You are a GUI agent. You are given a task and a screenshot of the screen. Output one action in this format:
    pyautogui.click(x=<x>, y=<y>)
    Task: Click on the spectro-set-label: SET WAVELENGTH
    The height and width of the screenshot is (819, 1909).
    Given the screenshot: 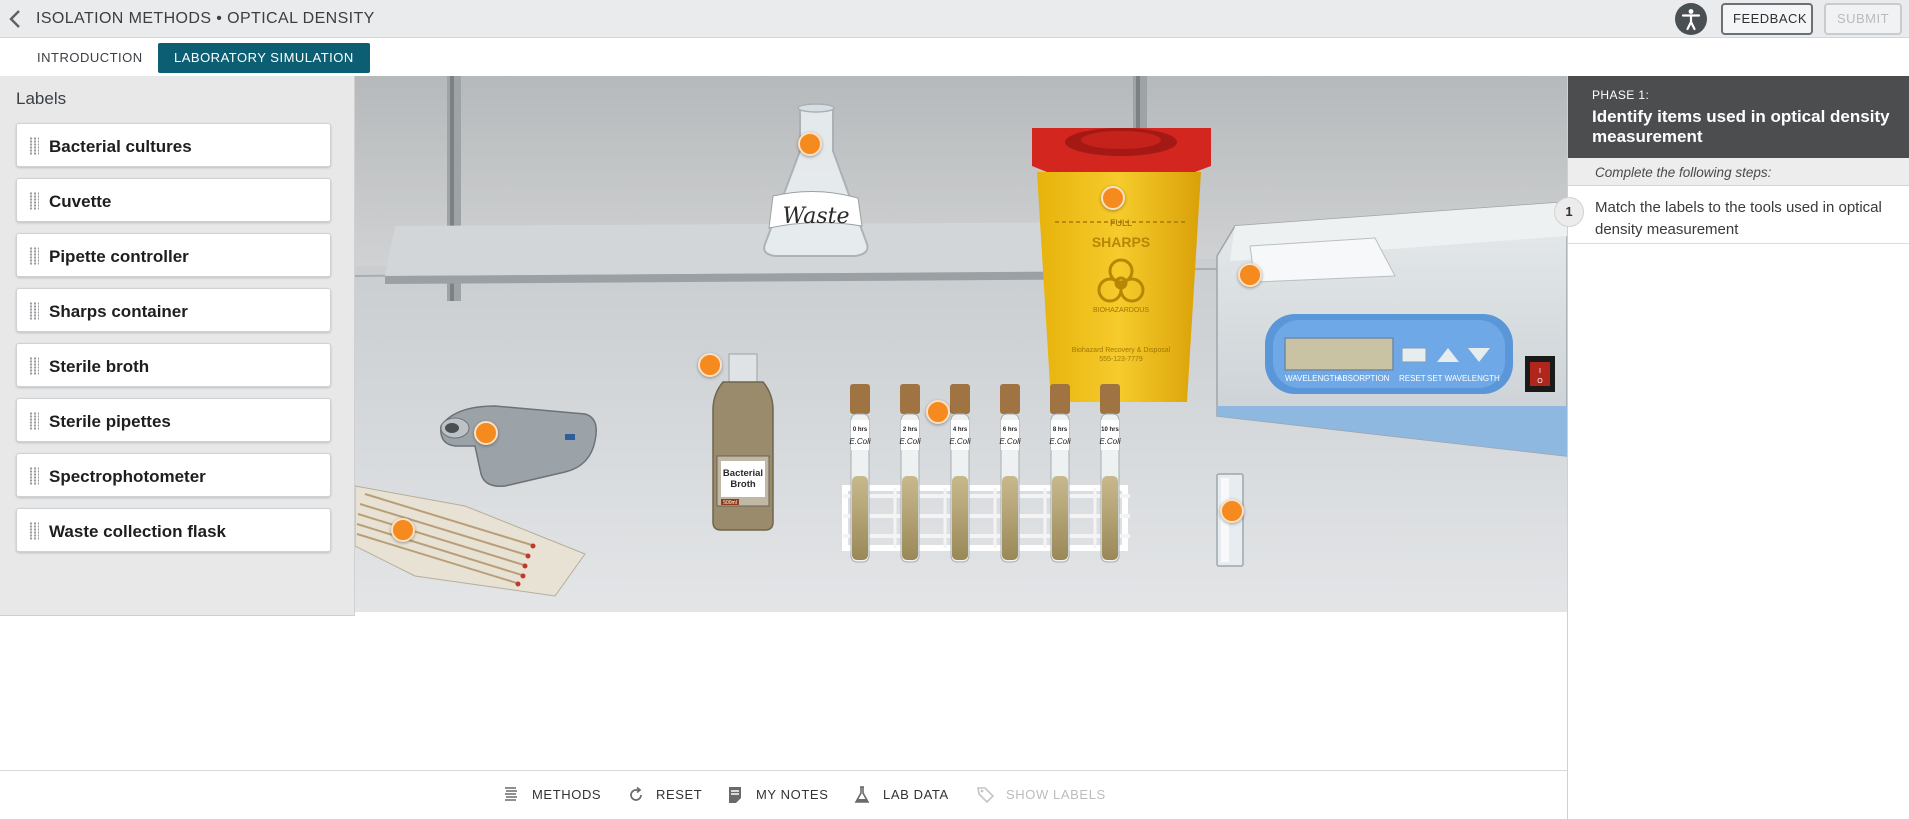 What is the action you would take?
    pyautogui.click(x=1463, y=378)
    